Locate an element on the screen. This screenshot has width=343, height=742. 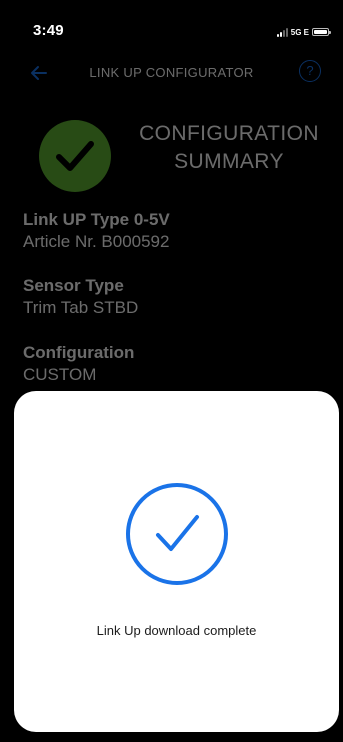
page-title: LINK UP CONFIGURATOR is located at coordinates (171, 72).